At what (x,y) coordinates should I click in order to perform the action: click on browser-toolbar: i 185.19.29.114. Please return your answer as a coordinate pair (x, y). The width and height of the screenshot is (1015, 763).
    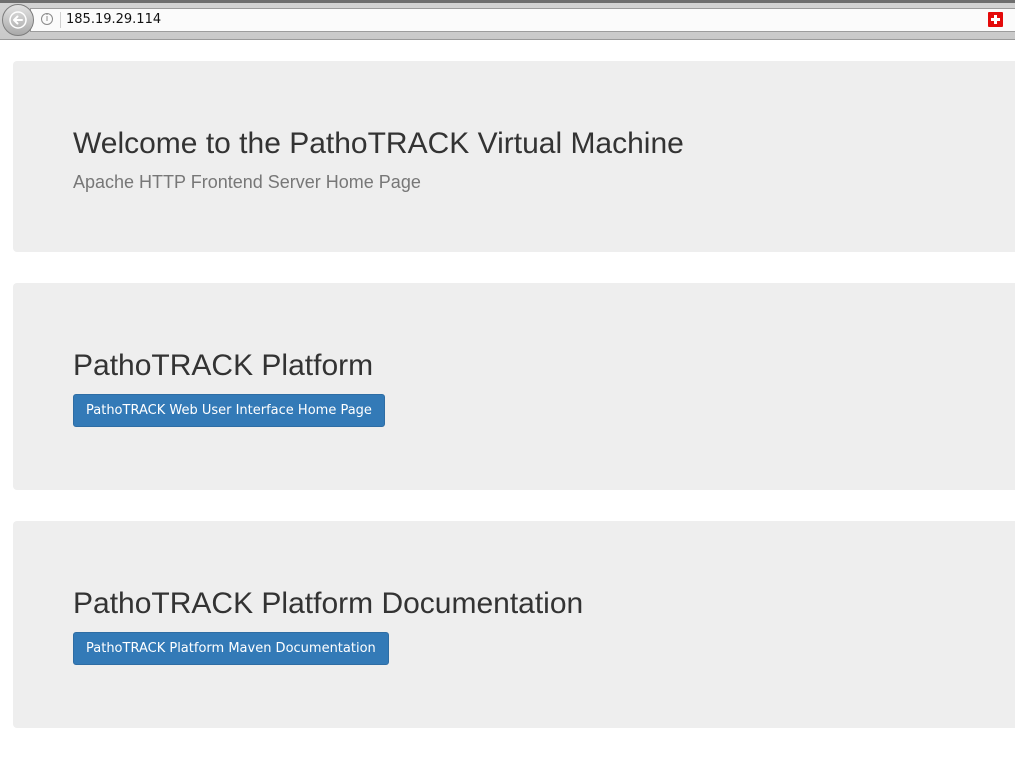
    Looking at the image, I should click on (507, 20).